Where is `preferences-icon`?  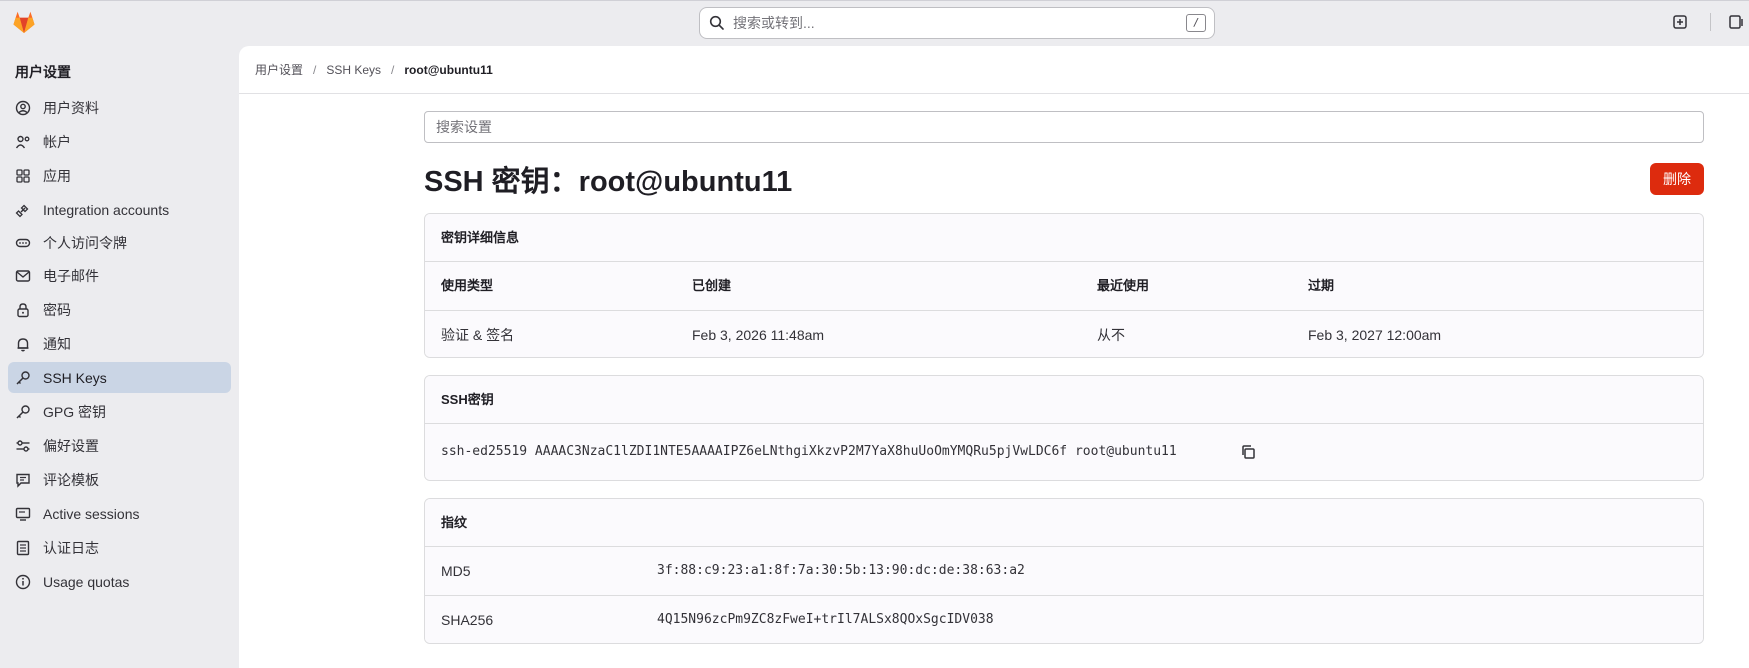 preferences-icon is located at coordinates (23, 446).